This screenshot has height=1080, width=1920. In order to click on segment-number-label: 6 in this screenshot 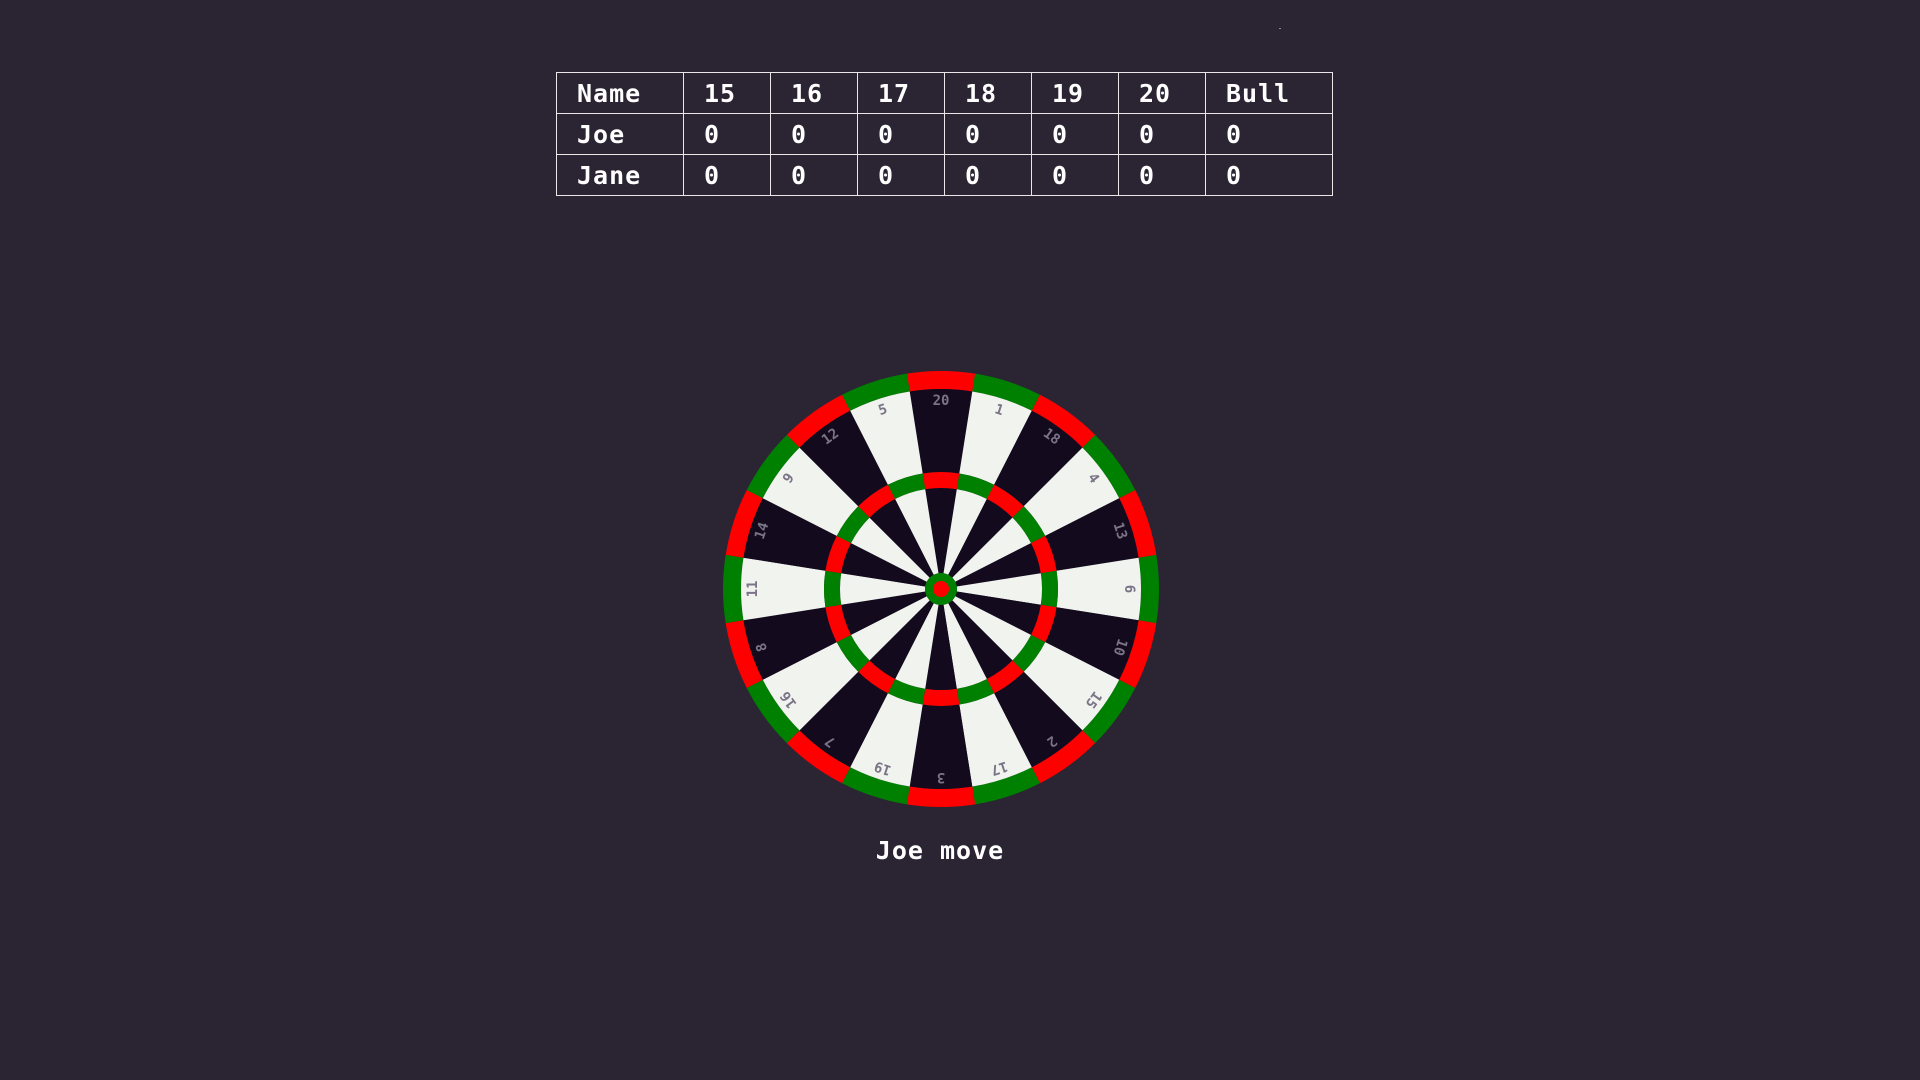, I will do `click(1129, 589)`.